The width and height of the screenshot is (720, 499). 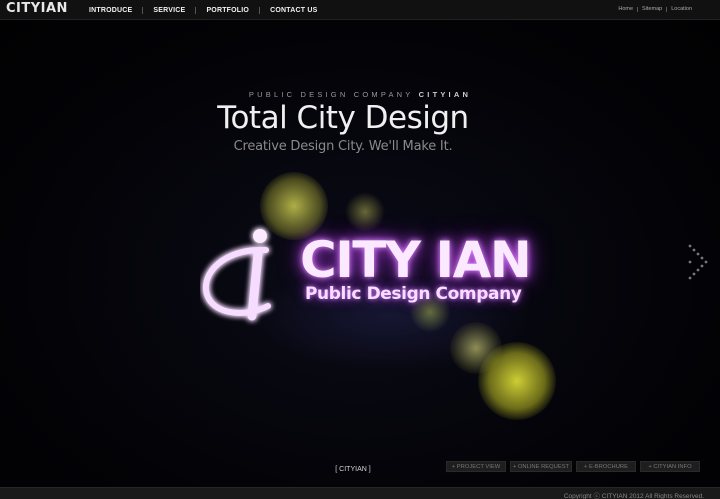 I want to click on cityian-logo-mark-icon, so click(x=236, y=275).